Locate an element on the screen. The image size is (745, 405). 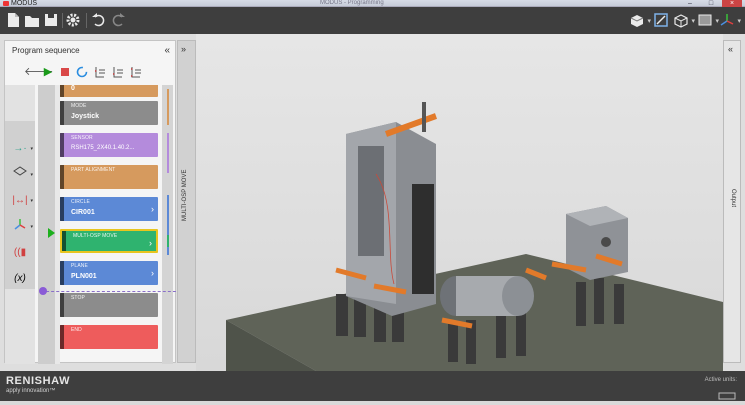
undo-icon is located at coordinates (99, 20).